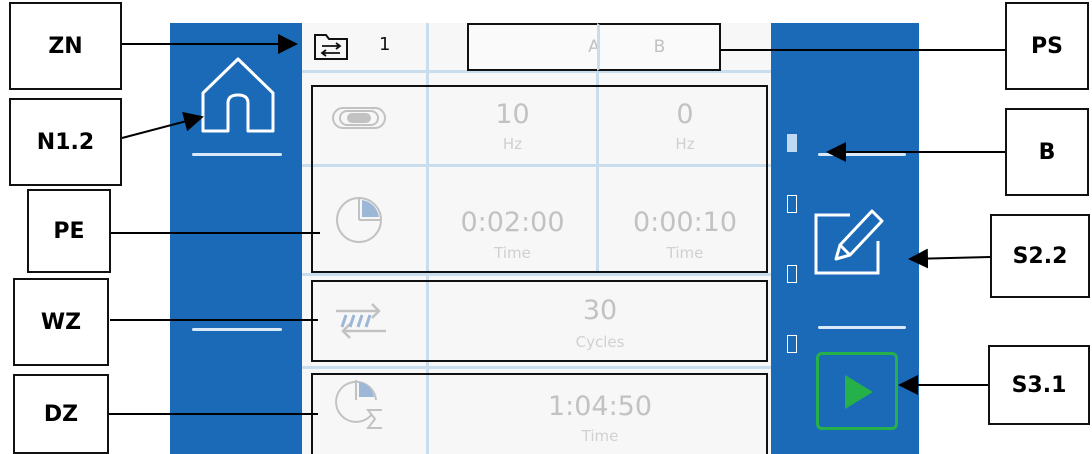  I want to click on callout-b: B, so click(1047, 152).